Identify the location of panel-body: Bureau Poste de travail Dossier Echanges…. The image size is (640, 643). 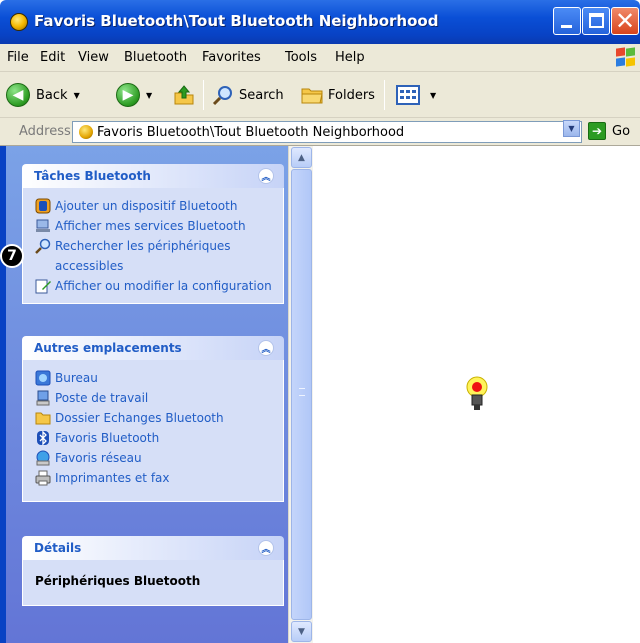
(153, 431).